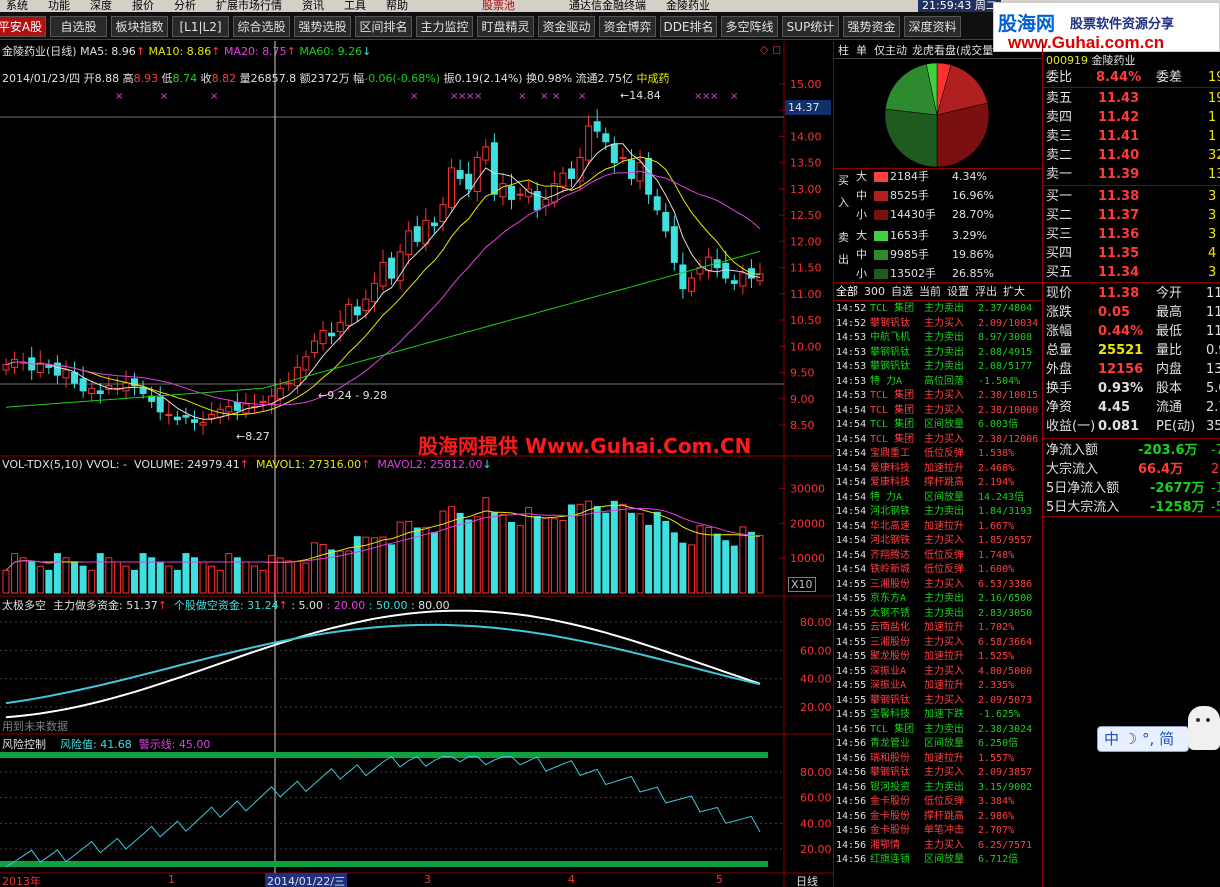  What do you see at coordinates (890, 556) in the screenshot?
I see `tick-stock: 齐翔腾达` at bounding box center [890, 556].